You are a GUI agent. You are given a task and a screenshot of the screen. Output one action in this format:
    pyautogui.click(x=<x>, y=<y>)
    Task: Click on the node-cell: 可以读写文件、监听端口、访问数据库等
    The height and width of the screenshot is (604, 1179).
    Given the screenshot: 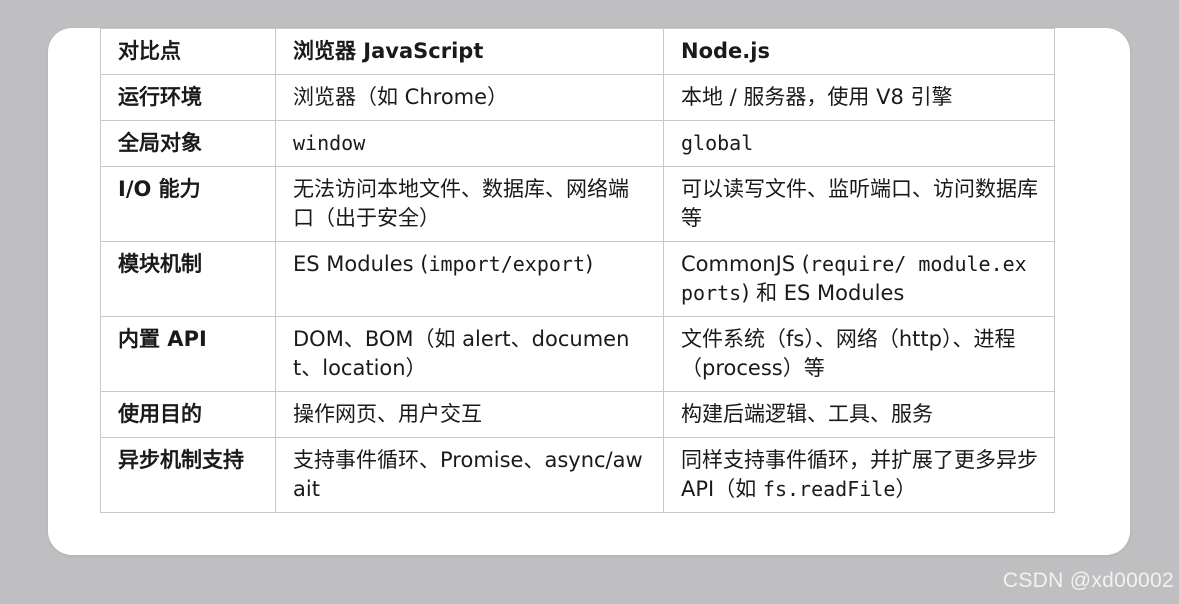 What is the action you would take?
    pyautogui.click(x=859, y=204)
    